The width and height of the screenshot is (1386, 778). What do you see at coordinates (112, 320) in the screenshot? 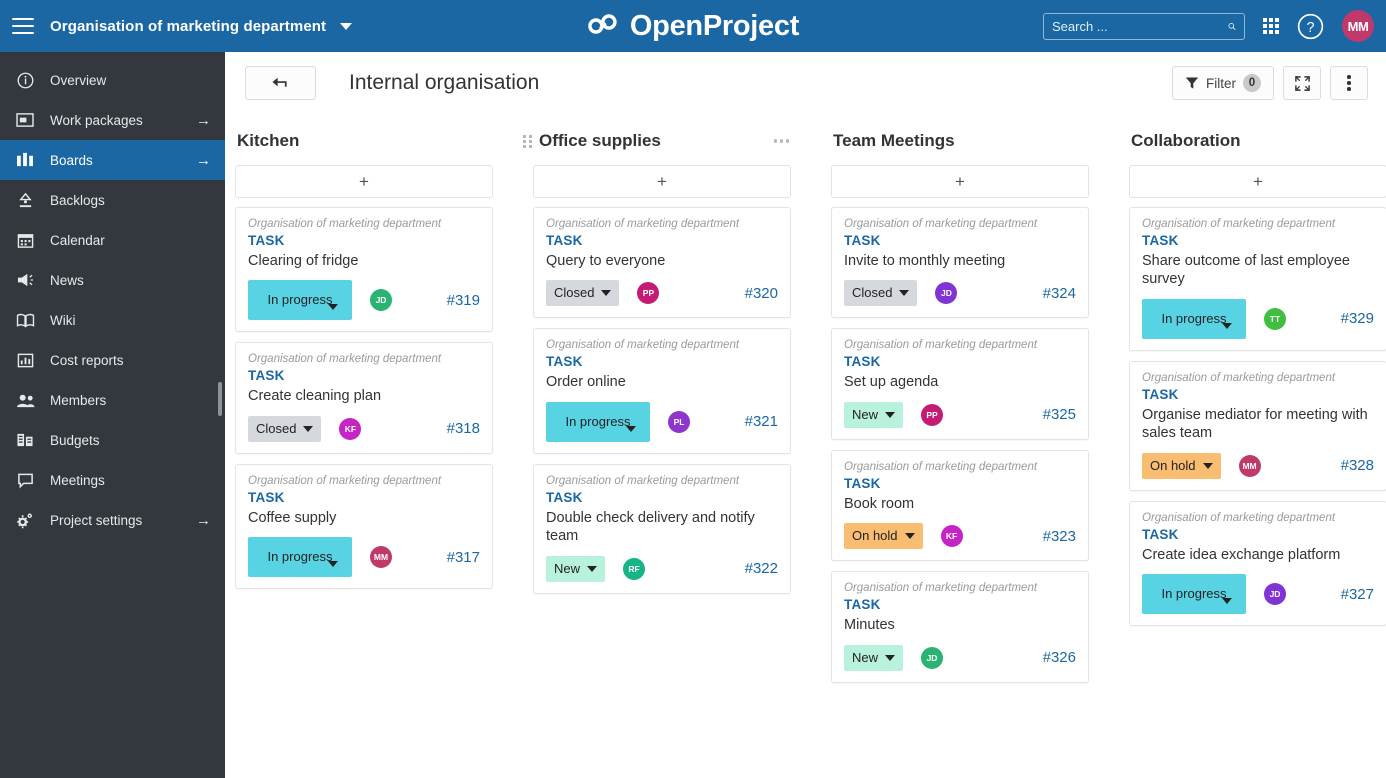
I see `sidebar-item-wiki: Wiki` at bounding box center [112, 320].